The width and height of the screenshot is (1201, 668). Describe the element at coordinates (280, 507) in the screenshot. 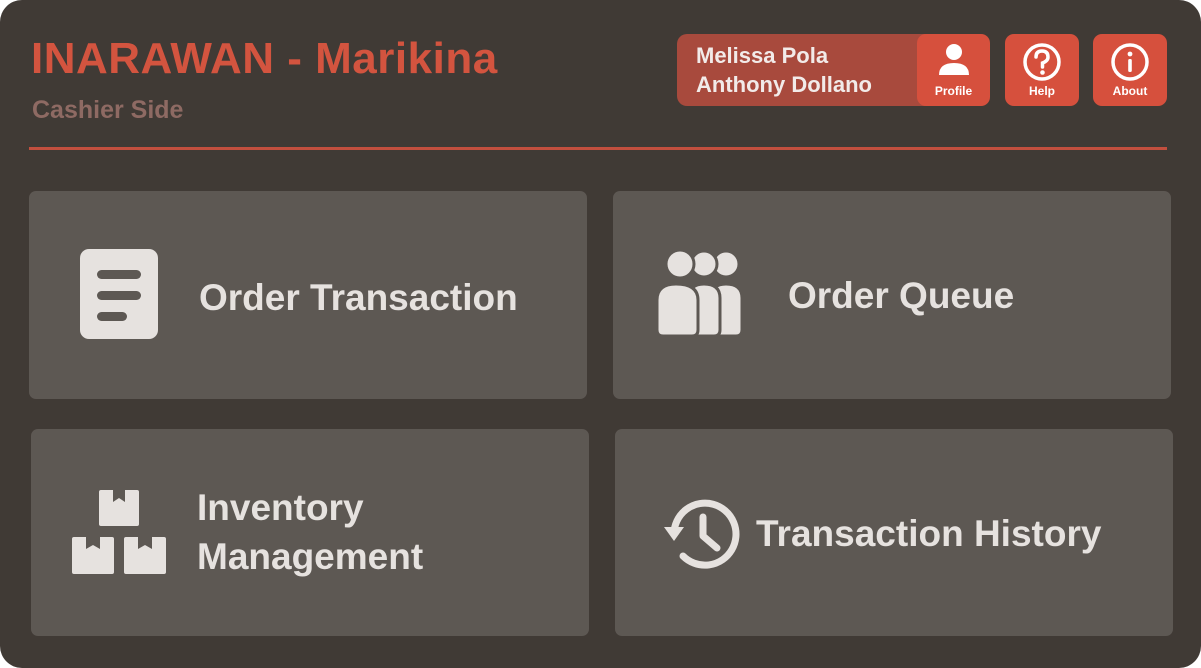

I see `inventory-label-line1: Inventory` at that location.